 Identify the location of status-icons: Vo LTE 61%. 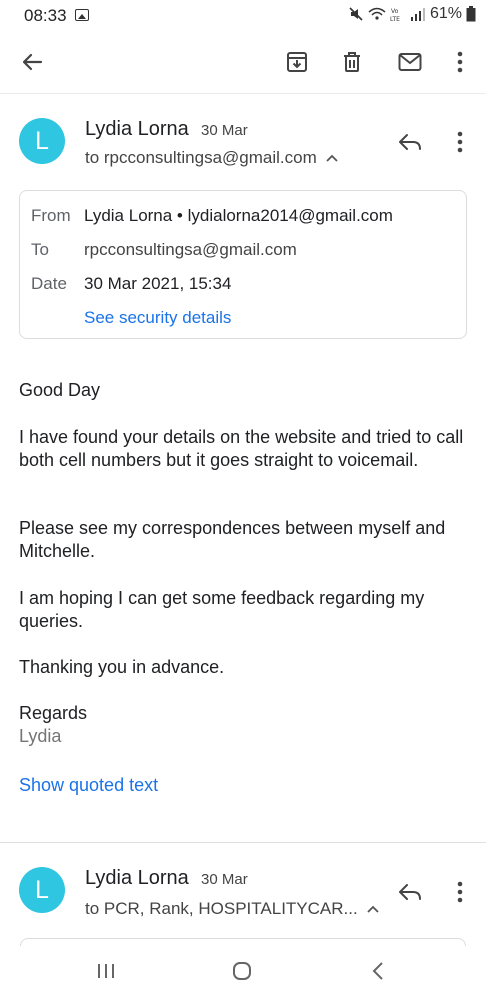
(412, 14).